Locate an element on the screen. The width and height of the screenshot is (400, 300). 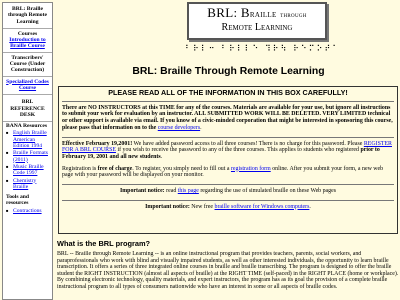
bana-link-formats: Braille Formats (2011) is located at coordinates (30, 156).